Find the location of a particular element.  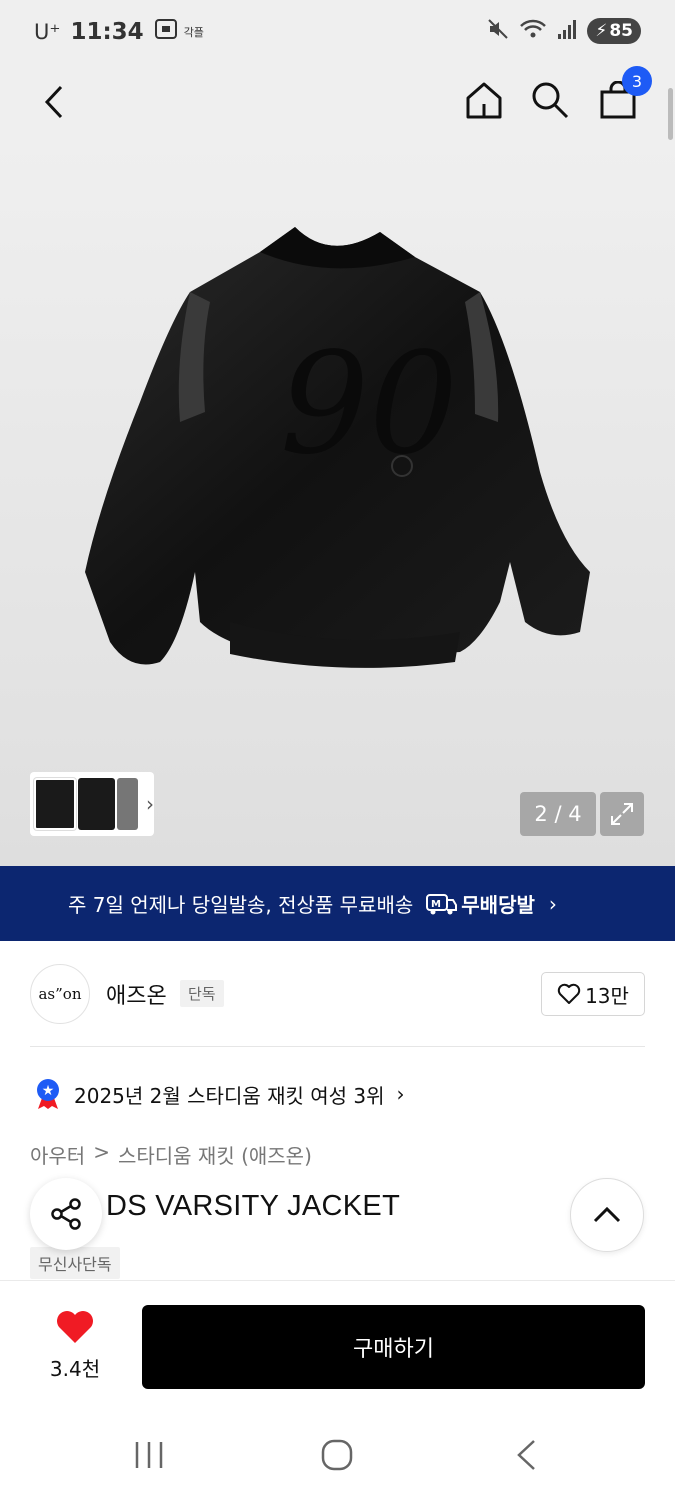

clock: 11:34 is located at coordinates (107, 32).